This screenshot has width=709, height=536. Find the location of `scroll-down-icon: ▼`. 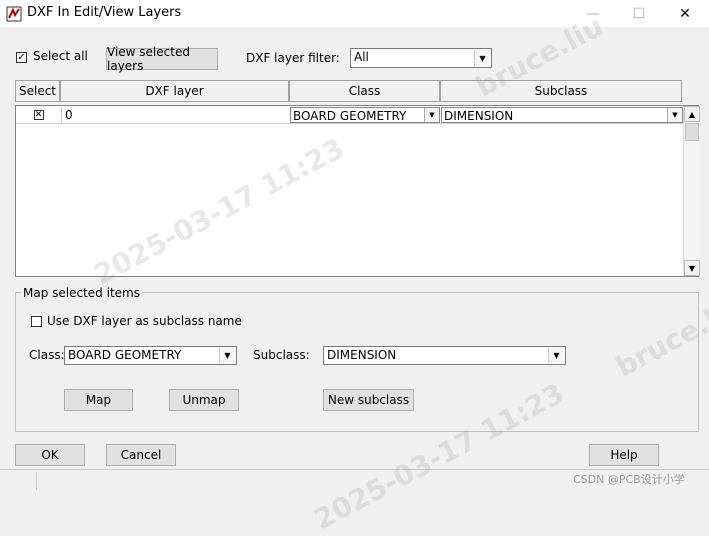

scroll-down-icon: ▼ is located at coordinates (692, 268).